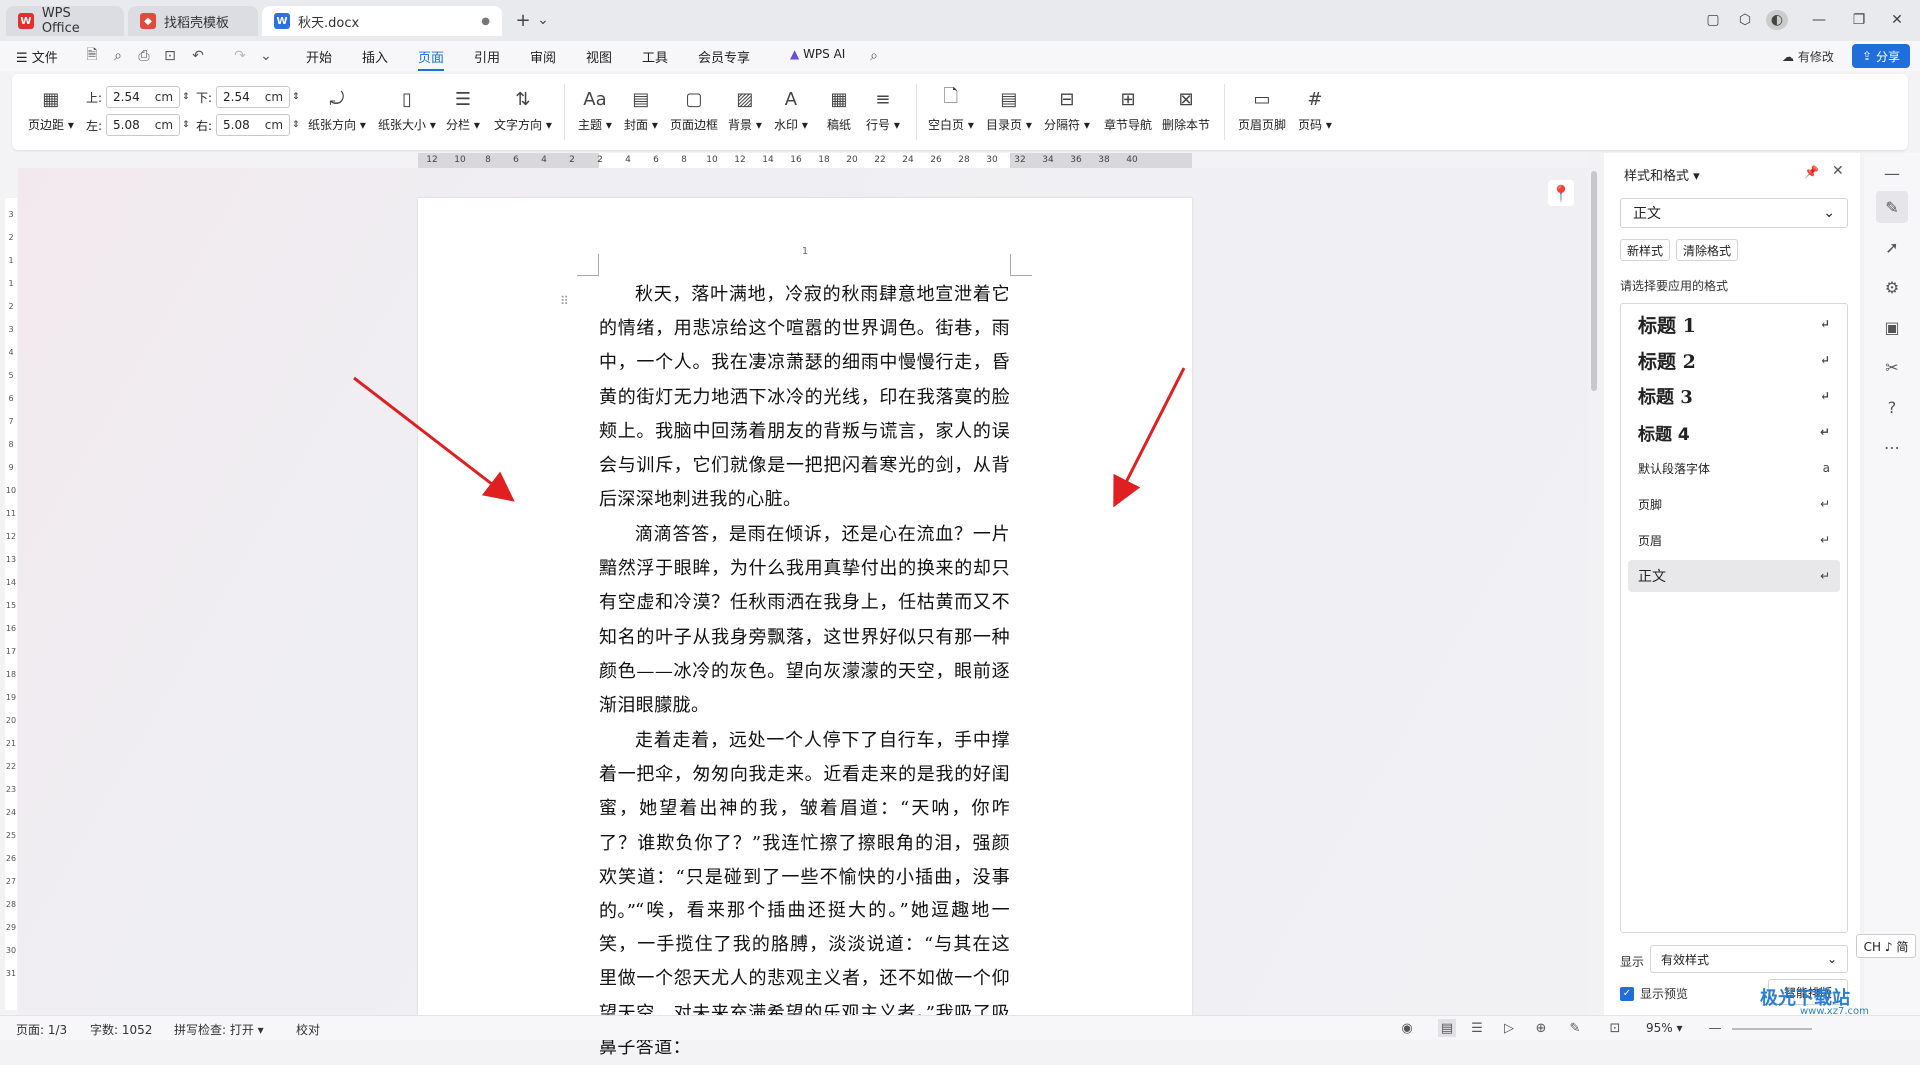 This screenshot has height=1065, width=1920. What do you see at coordinates (1615, 1028) in the screenshot?
I see `fit-page-icon: ⊡` at bounding box center [1615, 1028].